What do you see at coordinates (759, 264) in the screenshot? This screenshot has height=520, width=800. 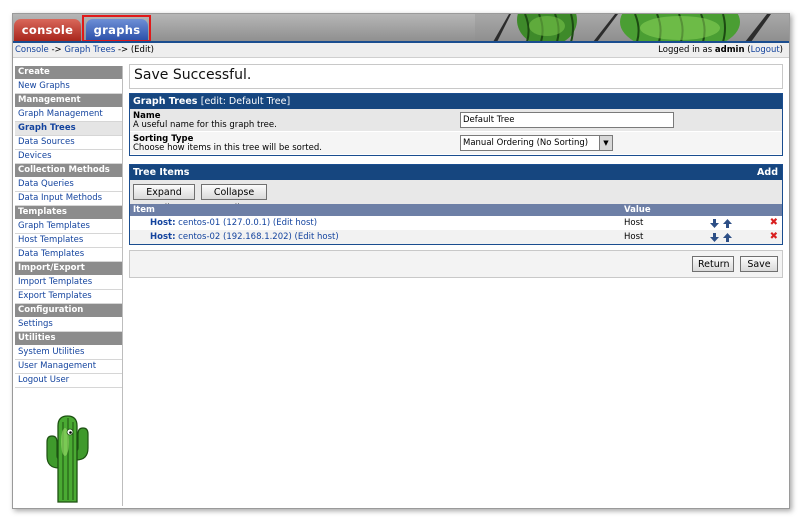 I see `save-button: Save` at bounding box center [759, 264].